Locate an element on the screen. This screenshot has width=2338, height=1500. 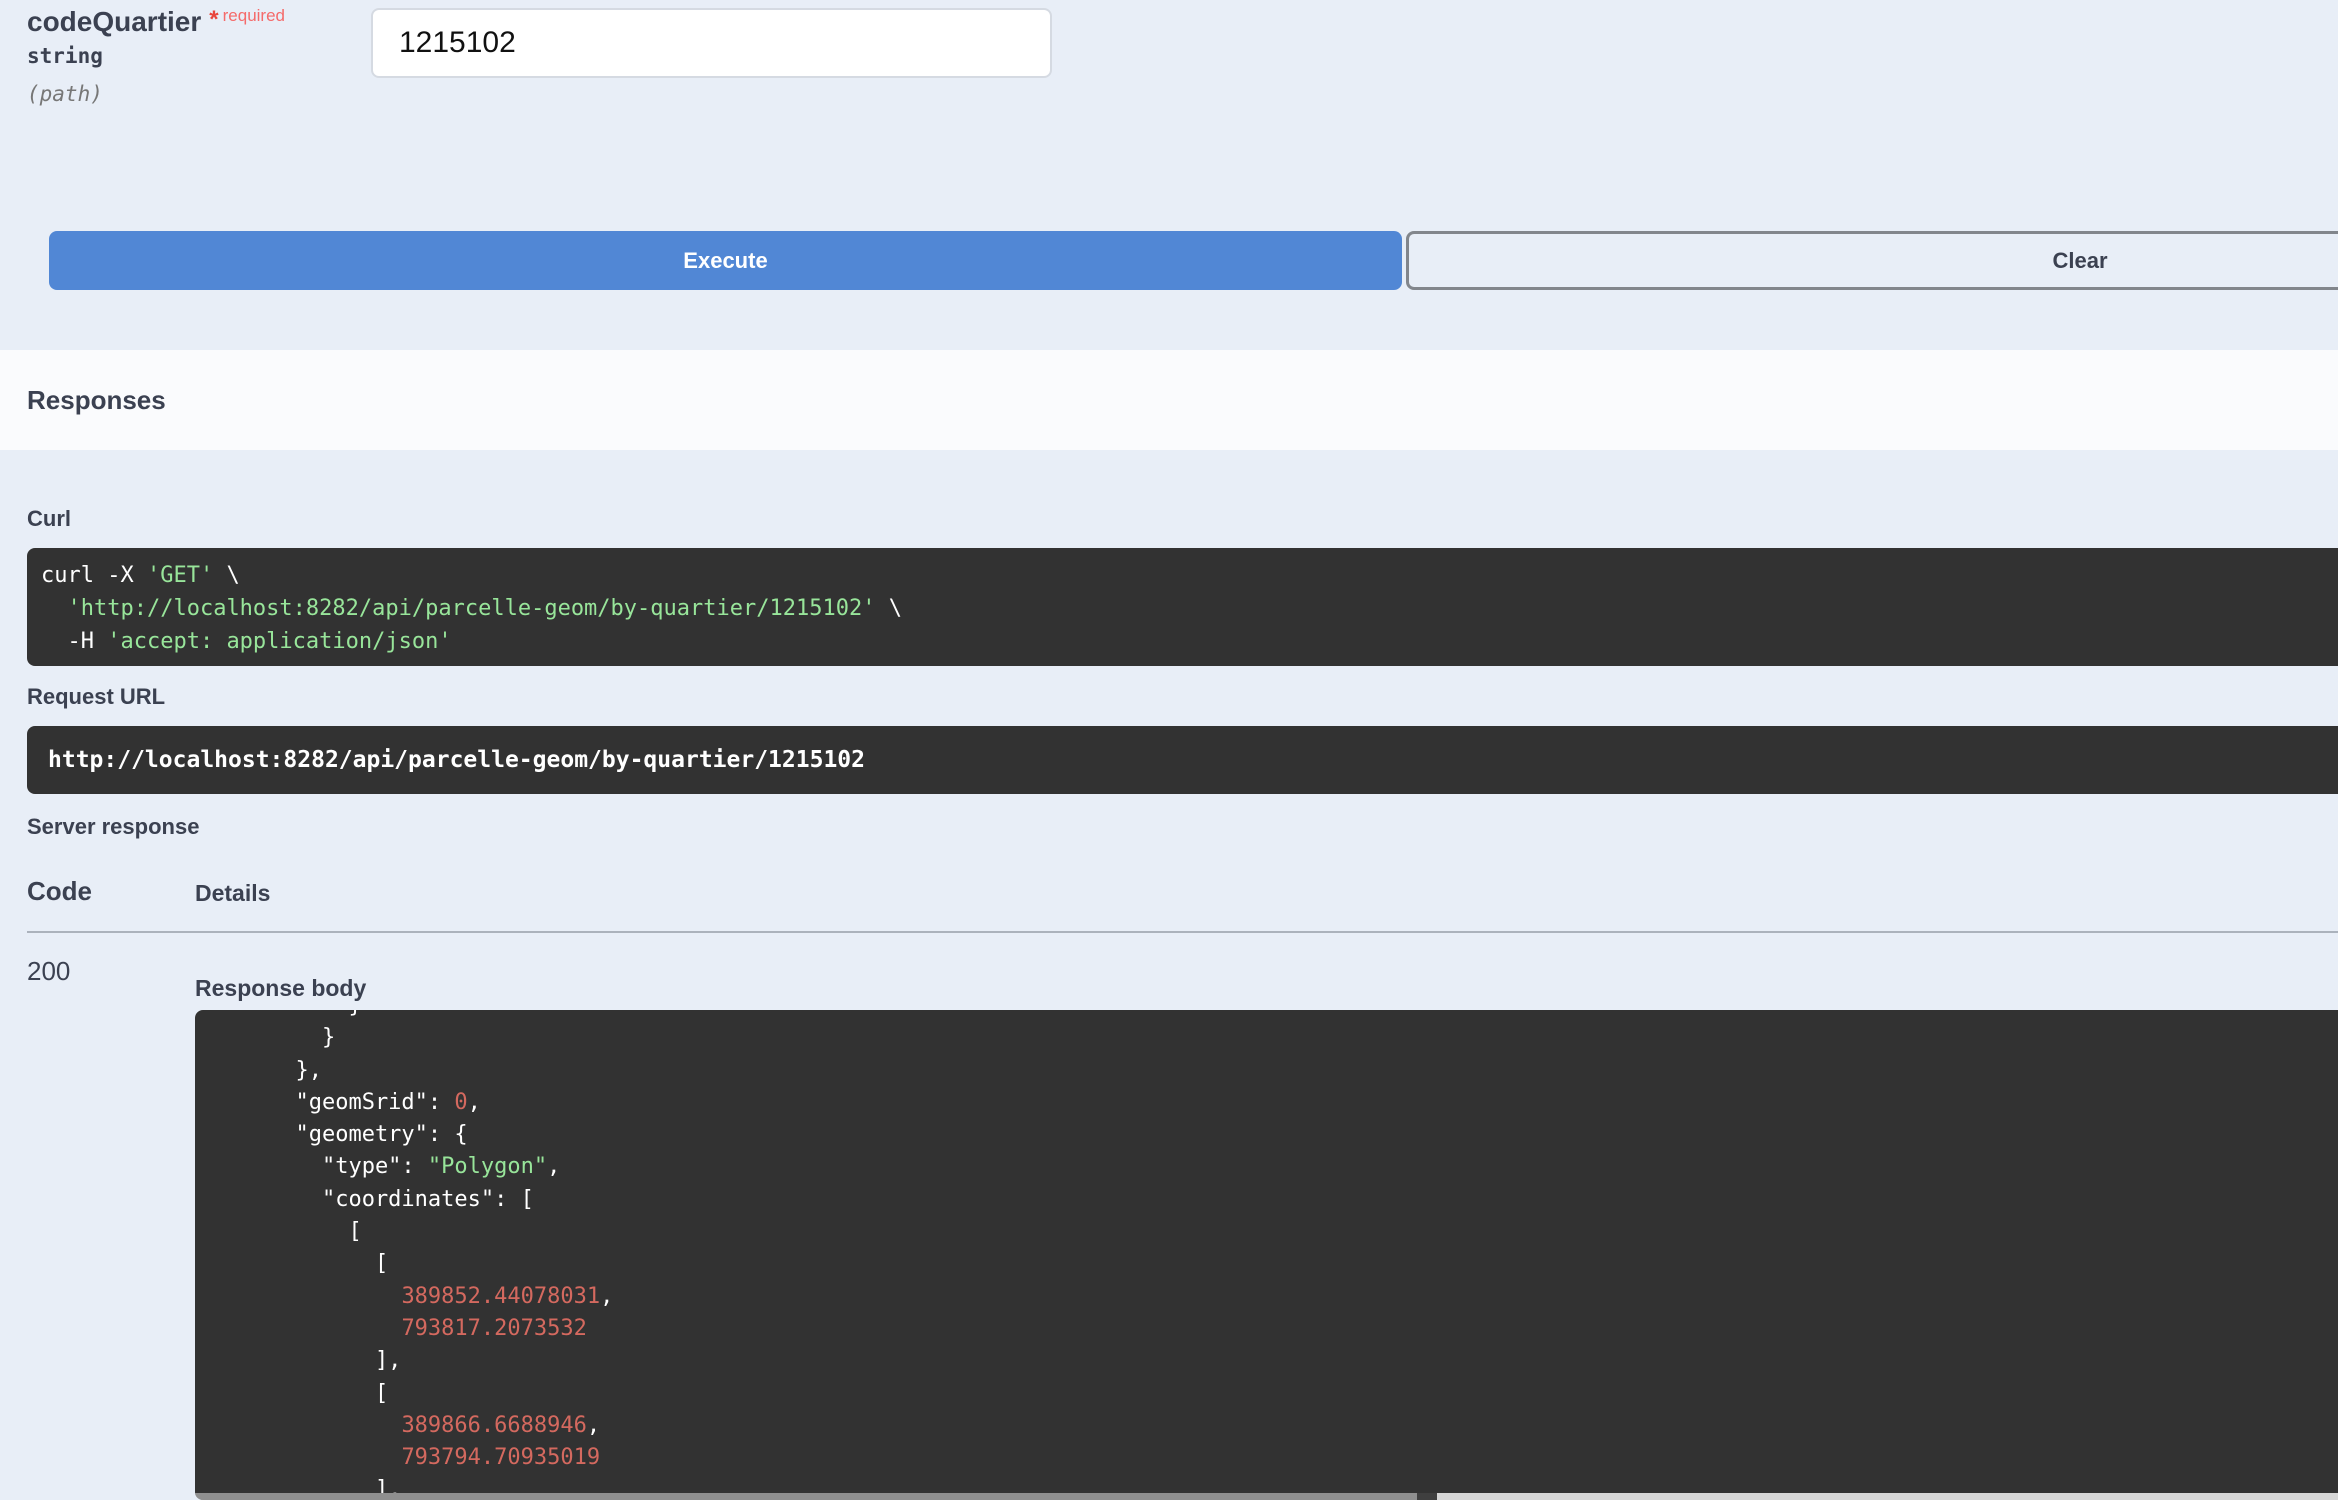
response-body-label: Response body is located at coordinates (281, 988).